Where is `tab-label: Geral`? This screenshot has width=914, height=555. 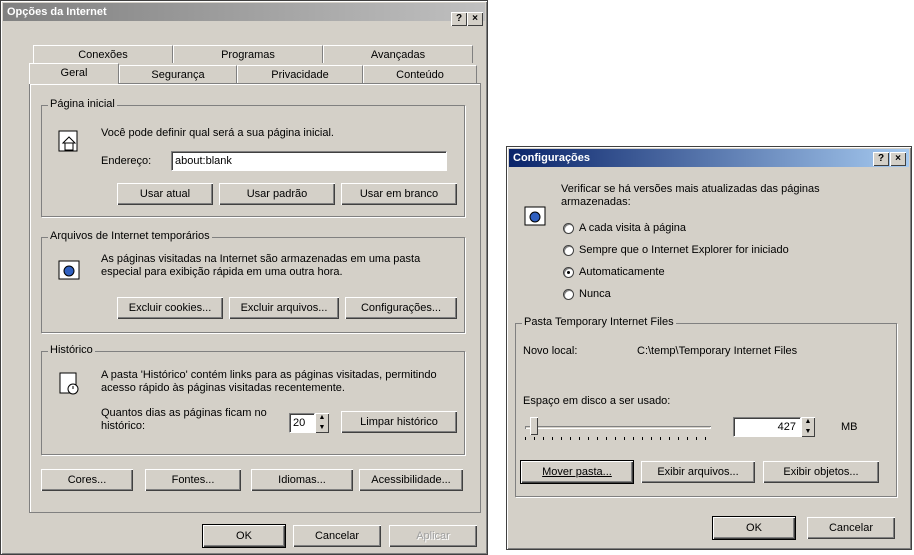 tab-label: Geral is located at coordinates (74, 73).